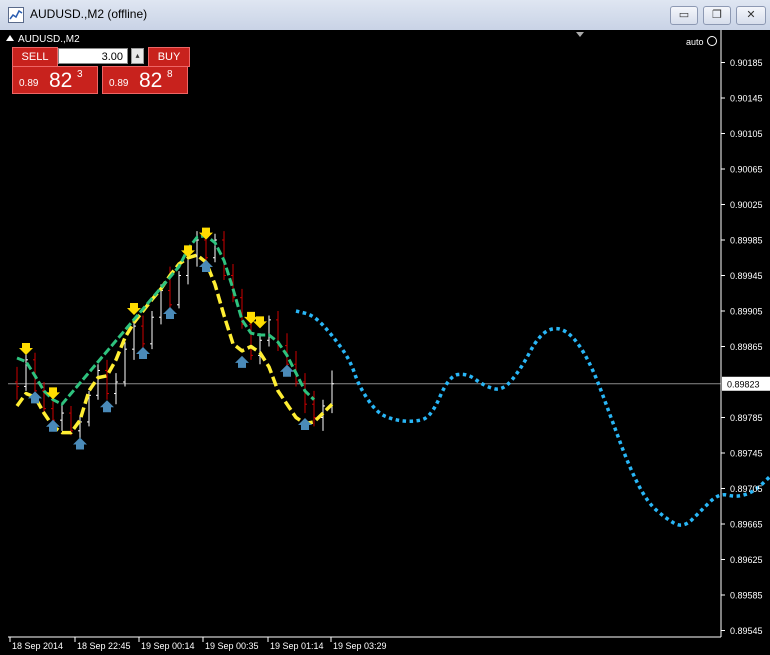  What do you see at coordinates (104, 646) in the screenshot?
I see `time-tick-label: 18 Sep 22:45` at bounding box center [104, 646].